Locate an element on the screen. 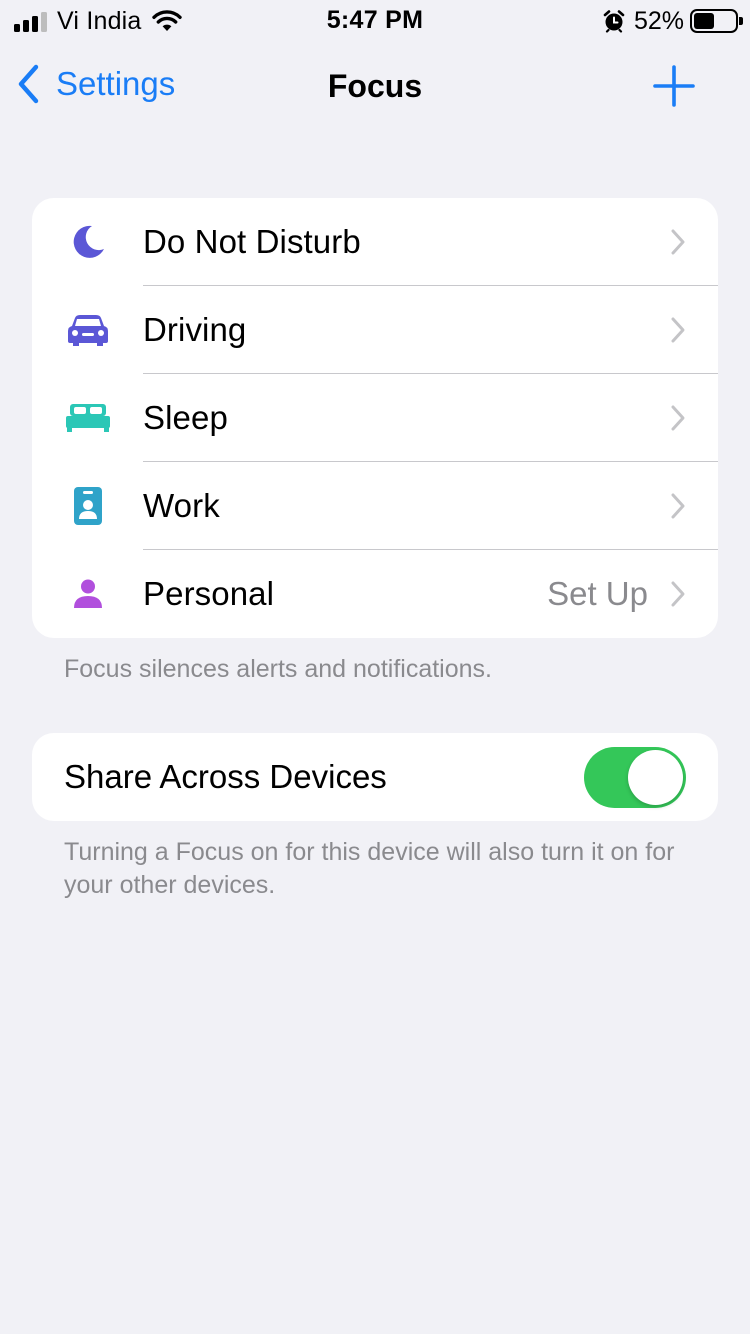 This screenshot has width=750, height=1334. focus-row-sleep: Sleep is located at coordinates (375, 418).